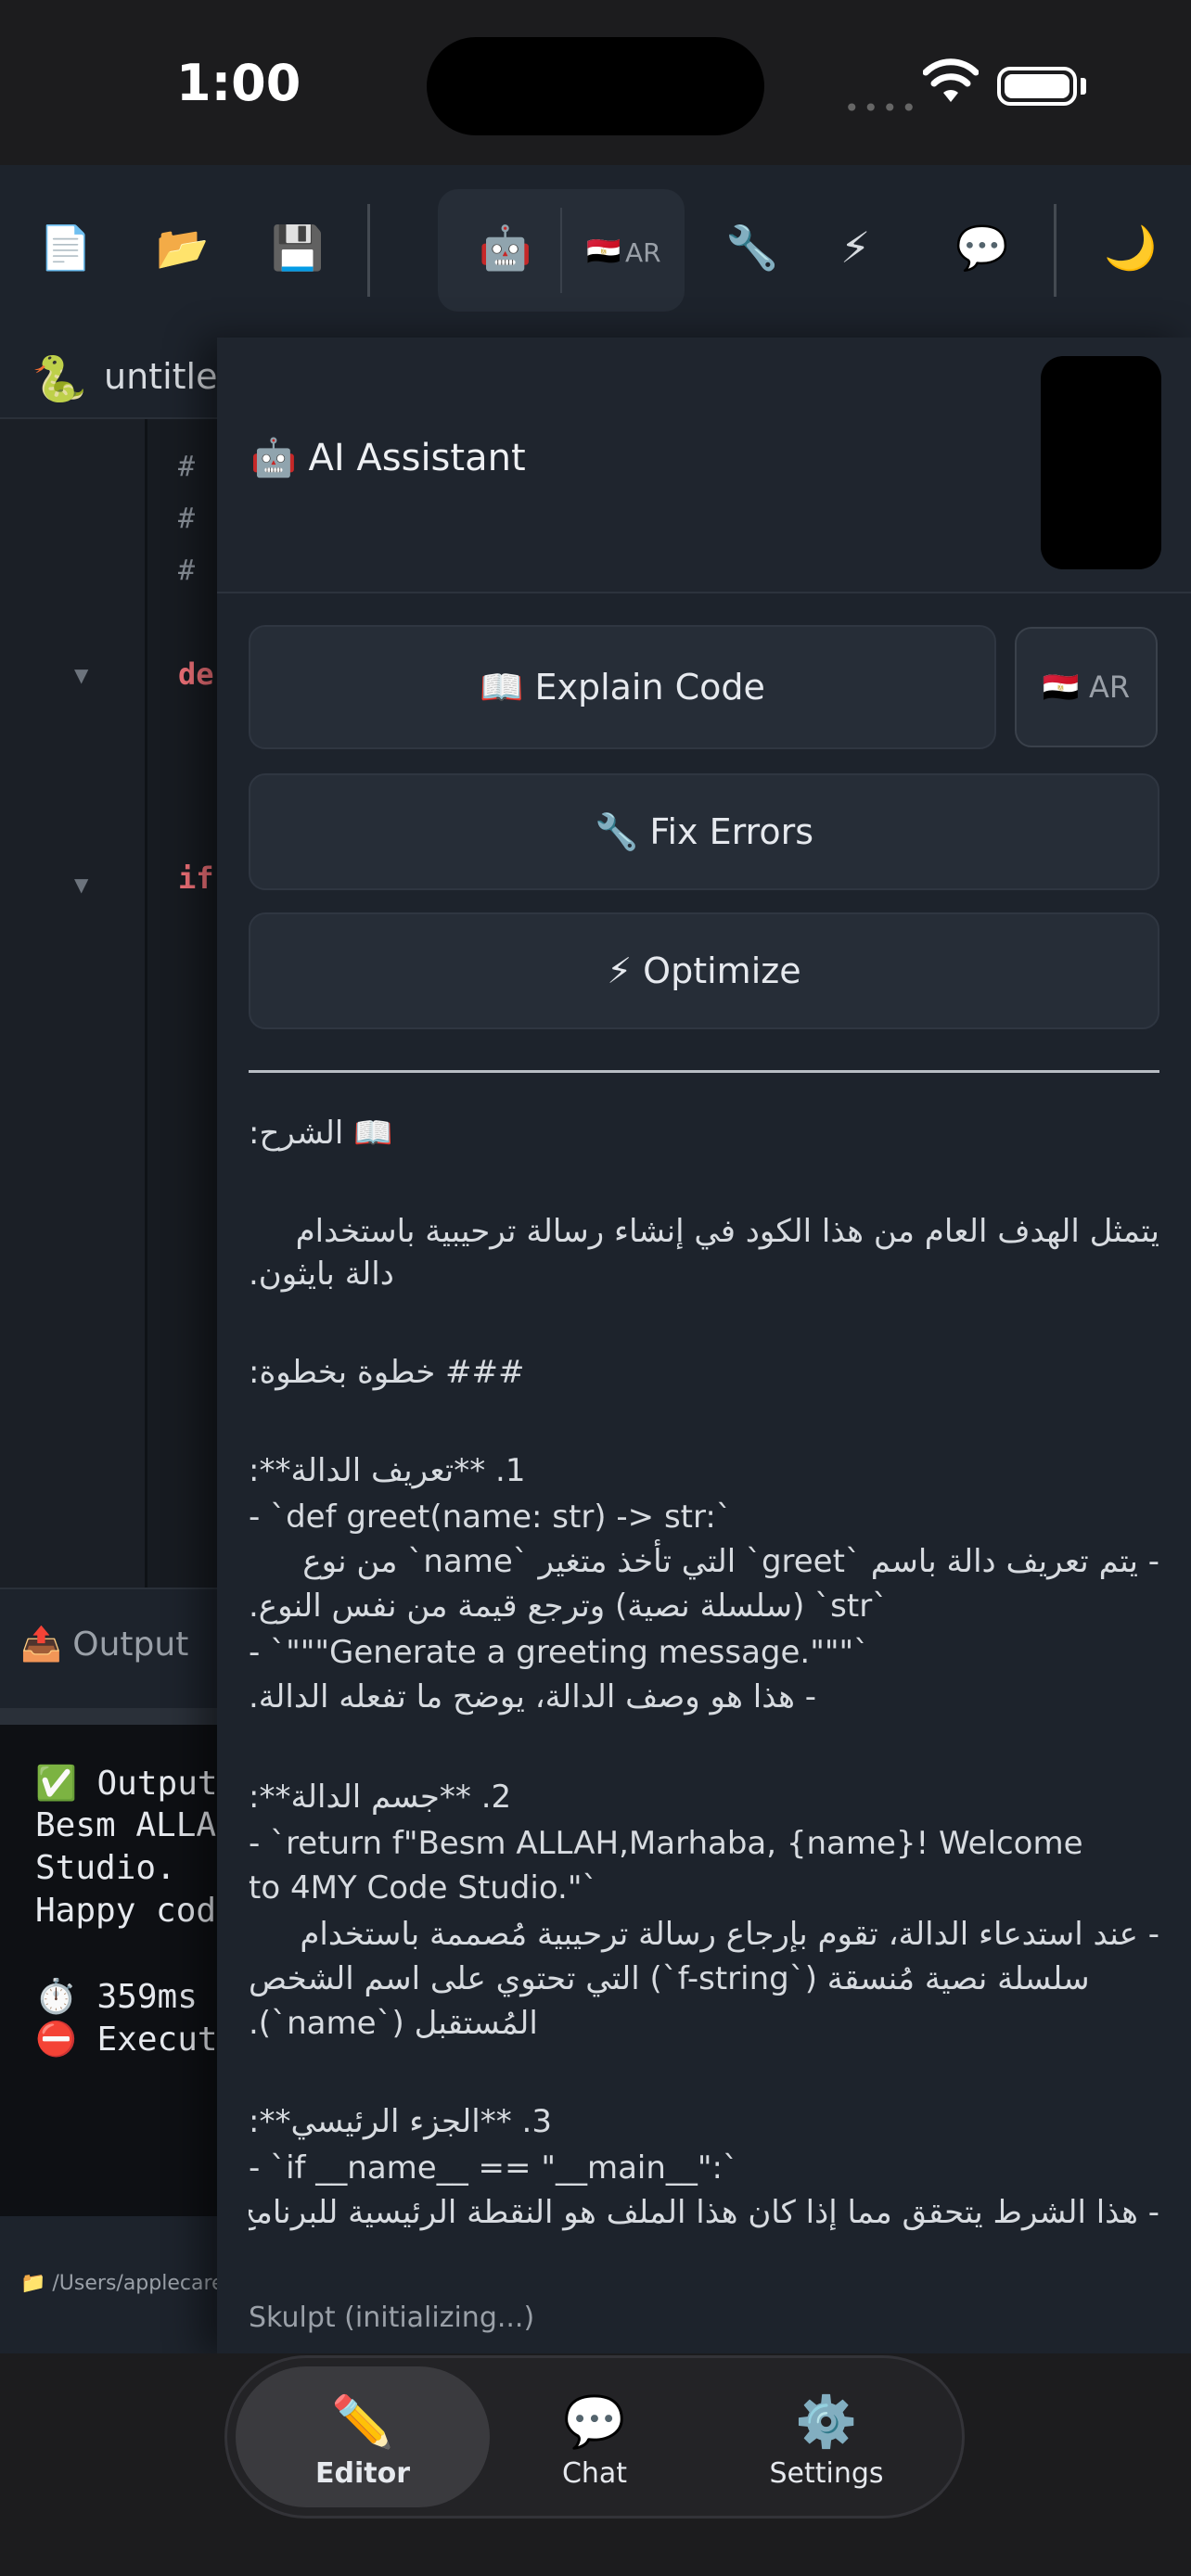 The image size is (1191, 2576). What do you see at coordinates (130, 1645) in the screenshot?
I see `output-label: Output` at bounding box center [130, 1645].